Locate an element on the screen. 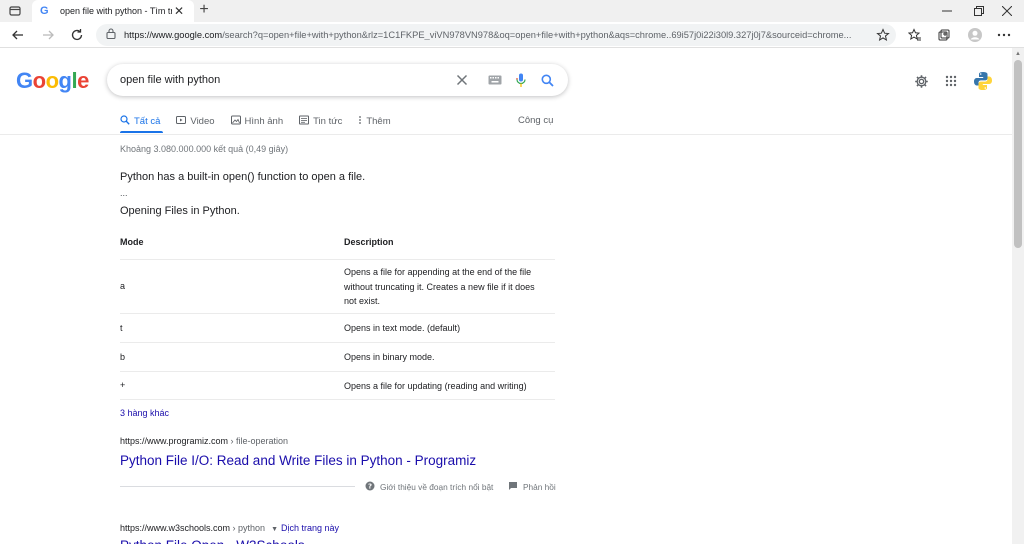 The width and height of the screenshot is (1024, 544). table-row: b Opens in binary mode. is located at coordinates (337, 356).